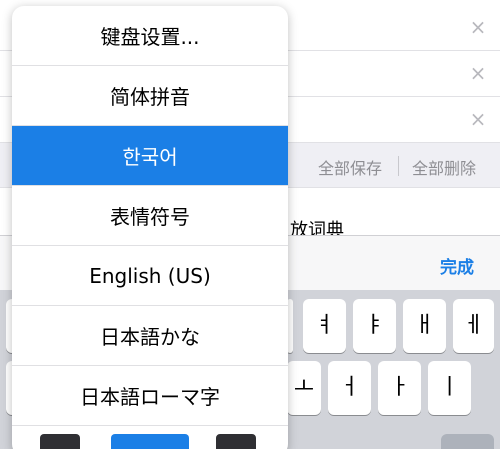 This screenshot has height=449, width=500. What do you see at coordinates (349, 388) in the screenshot?
I see `keyboard-key: ㅓ` at bounding box center [349, 388].